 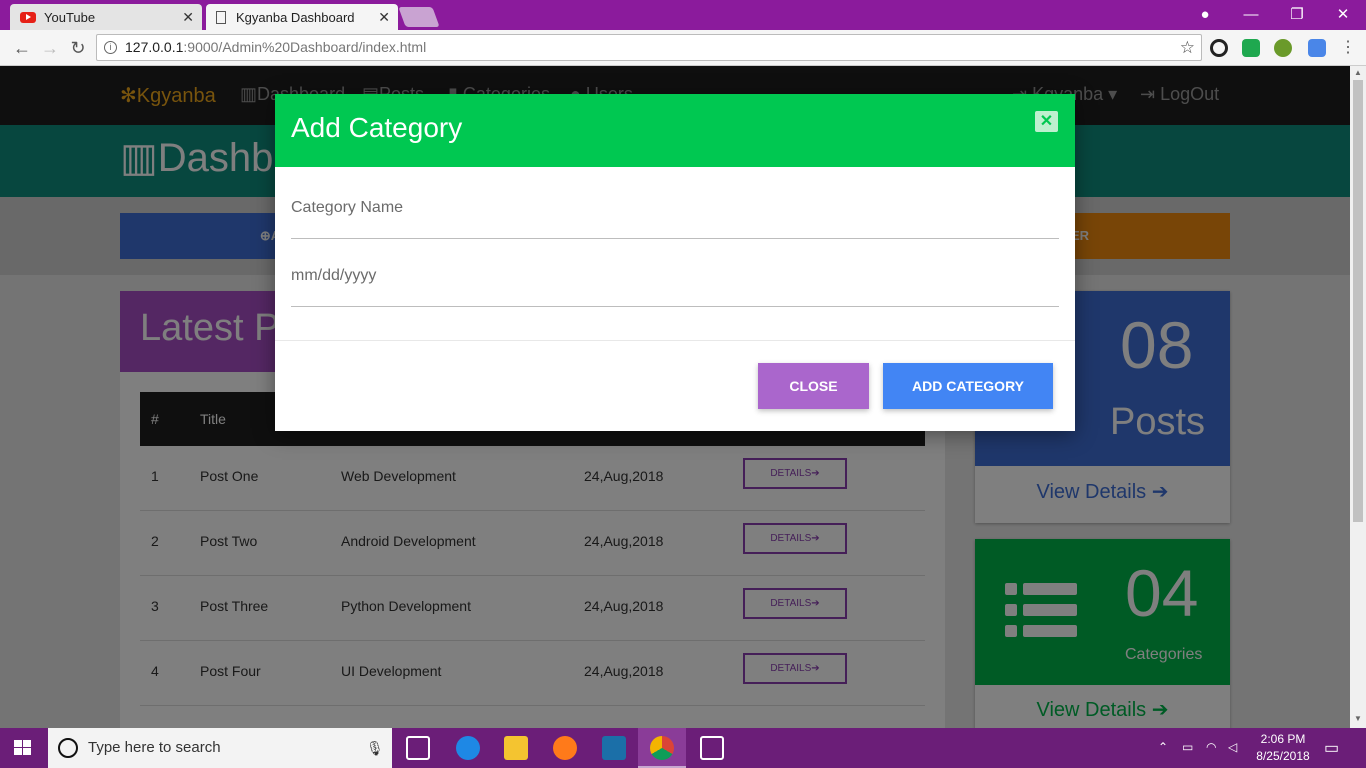 What do you see at coordinates (675, 130) in the screenshot?
I see `modal-header: Add Category ✕` at bounding box center [675, 130].